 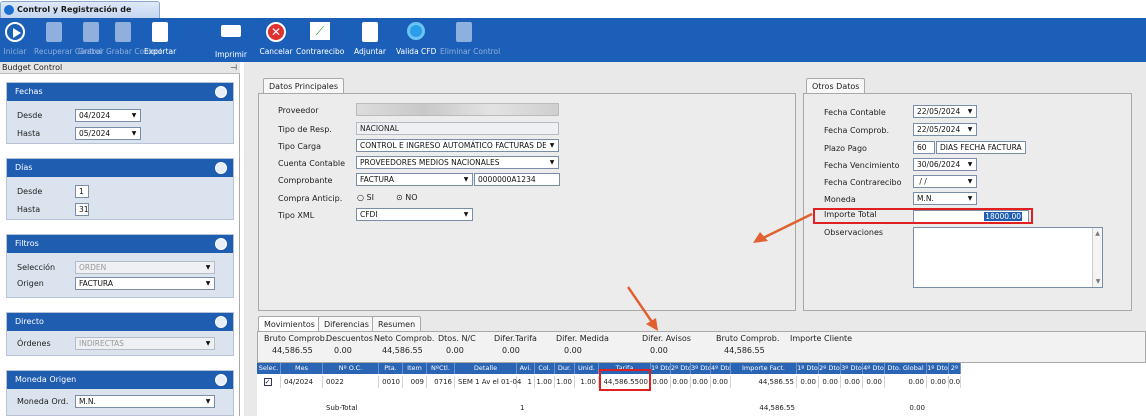 What do you see at coordinates (666, 338) in the screenshot?
I see `summary-label: Difer. Avisos` at bounding box center [666, 338].